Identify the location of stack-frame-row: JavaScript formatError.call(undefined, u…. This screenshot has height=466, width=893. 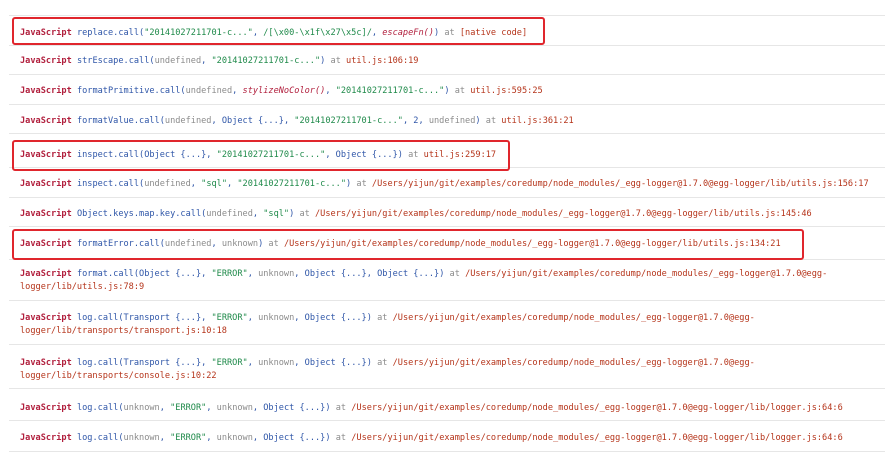
(446, 244).